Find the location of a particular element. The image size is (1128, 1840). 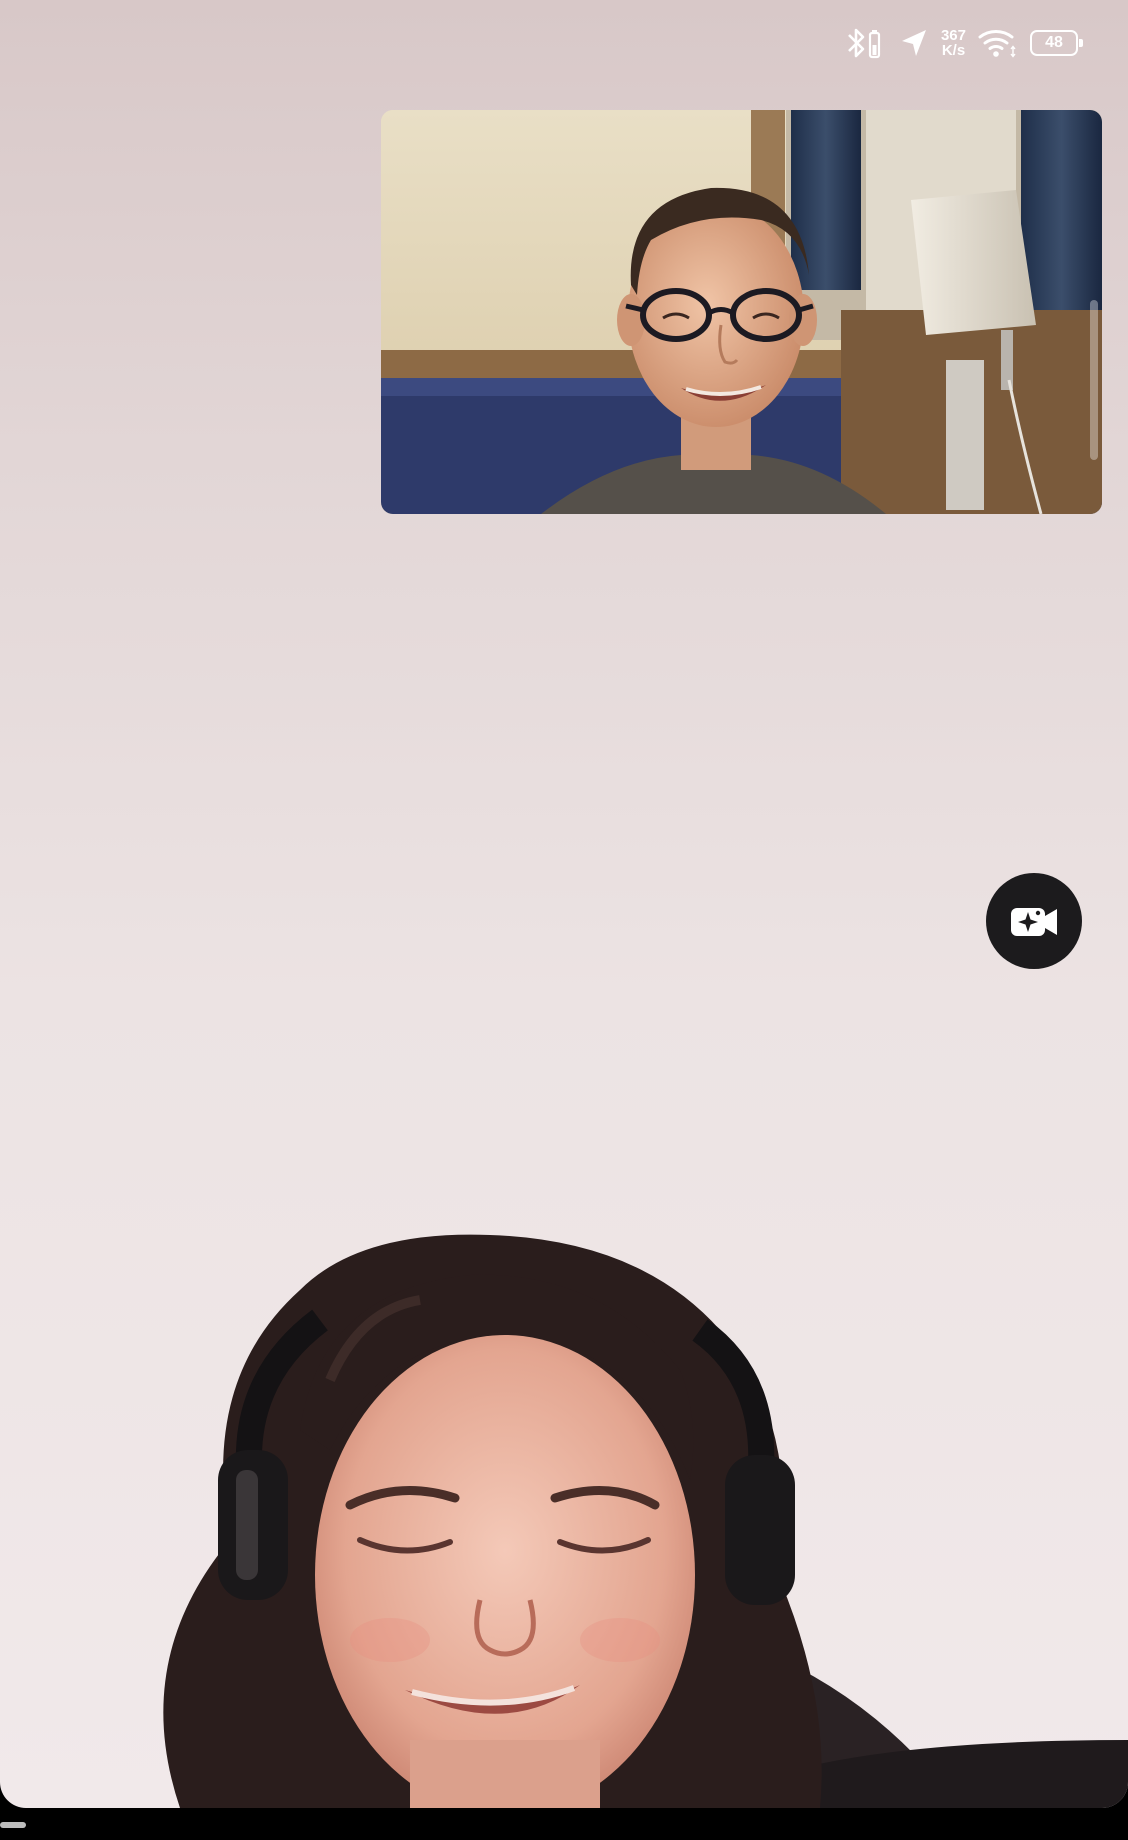

video-effects-button is located at coordinates (1034, 921).